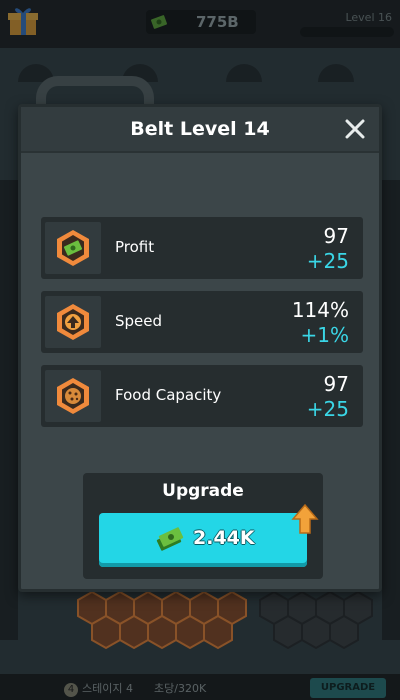  I want to click on stat-label: Speed, so click(139, 321).